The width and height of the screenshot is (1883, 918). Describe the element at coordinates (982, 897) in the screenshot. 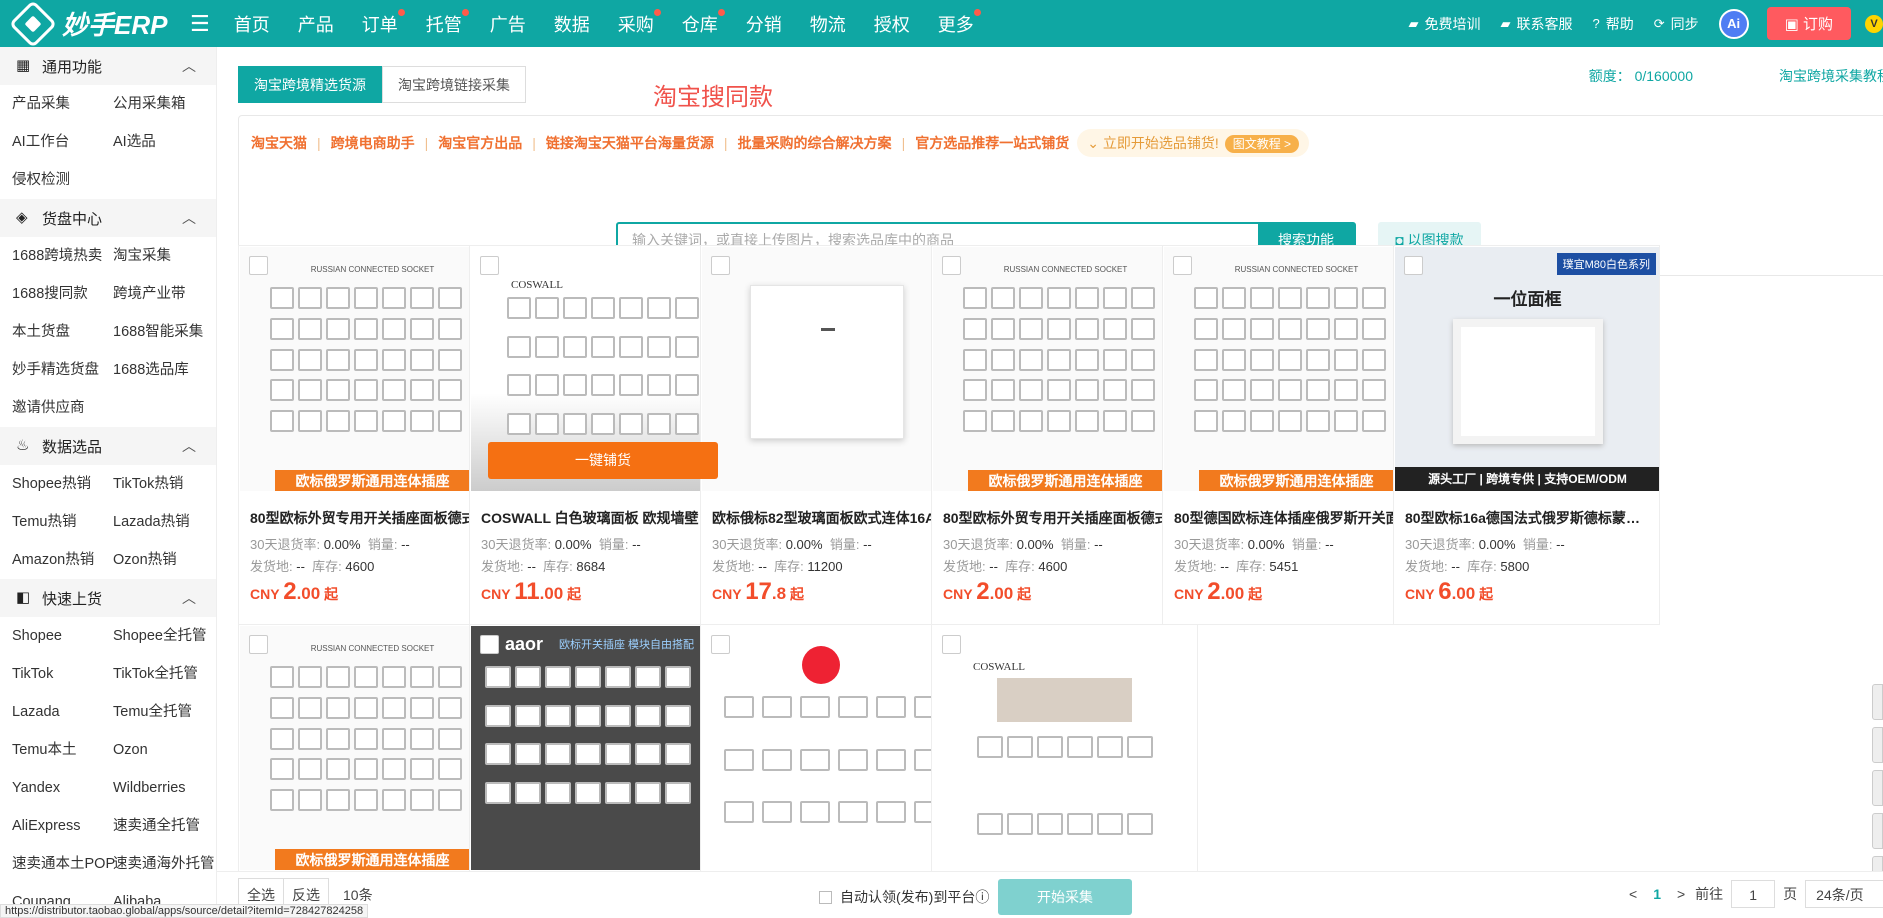

I see `help-icon: ⓘ` at that location.